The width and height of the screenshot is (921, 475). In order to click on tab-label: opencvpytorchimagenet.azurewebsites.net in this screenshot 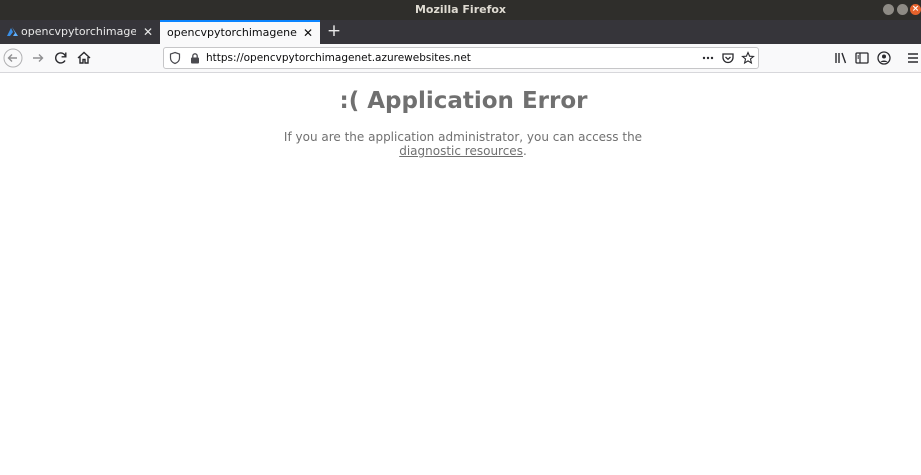, I will do `click(232, 32)`.